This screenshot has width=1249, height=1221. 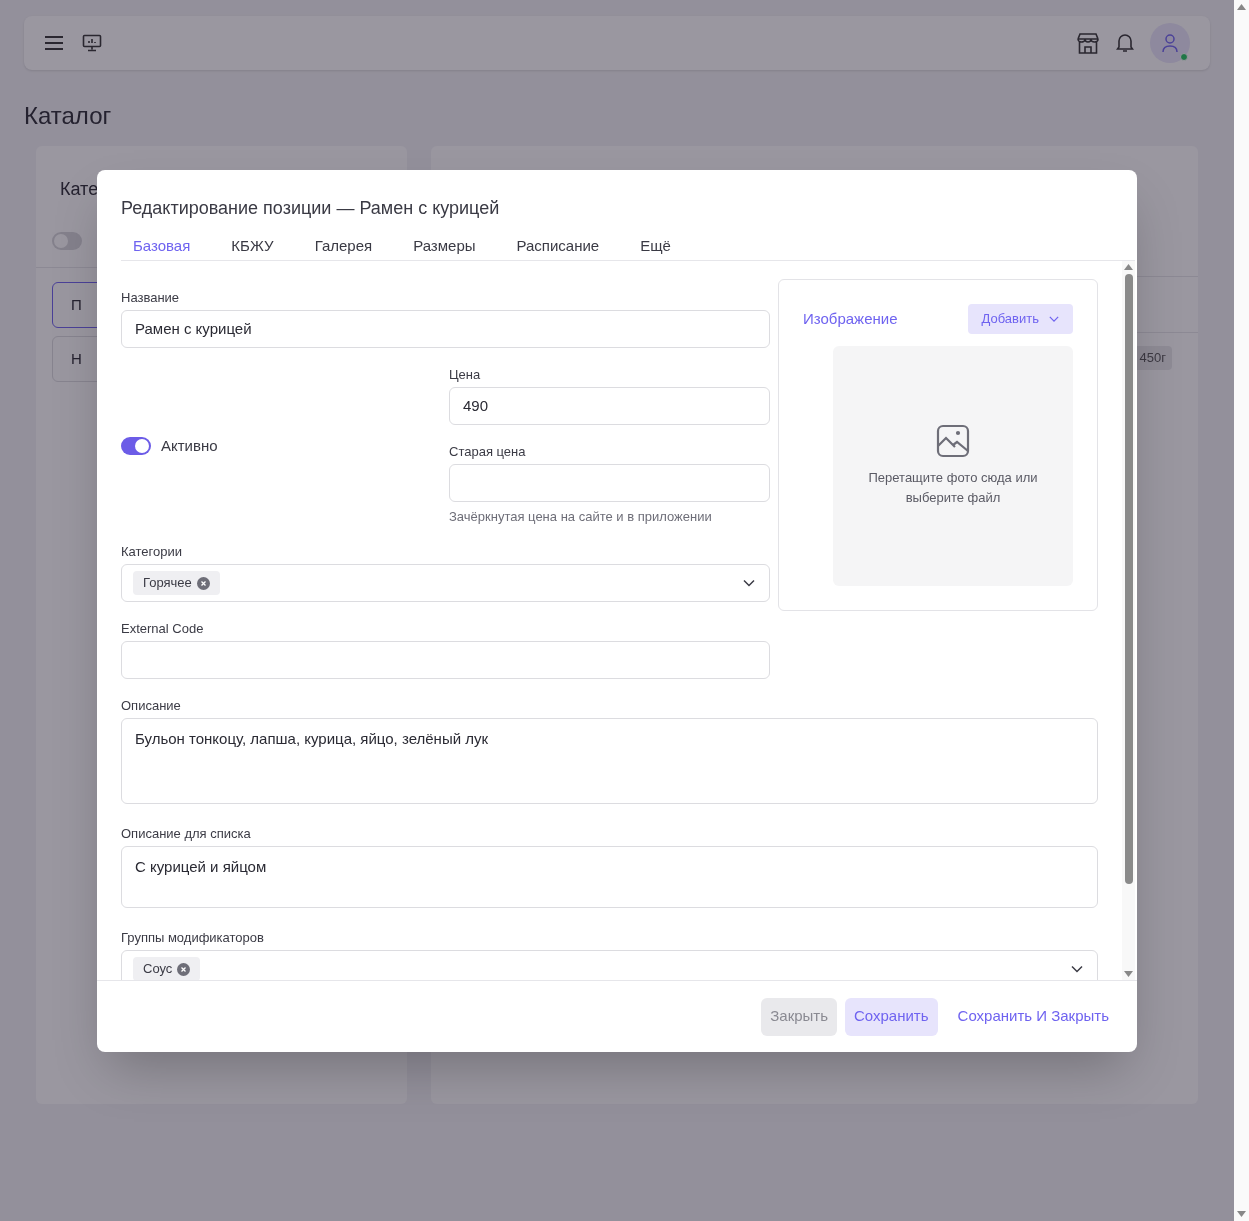 What do you see at coordinates (1020, 319) in the screenshot?
I see `add-button: Добавить` at bounding box center [1020, 319].